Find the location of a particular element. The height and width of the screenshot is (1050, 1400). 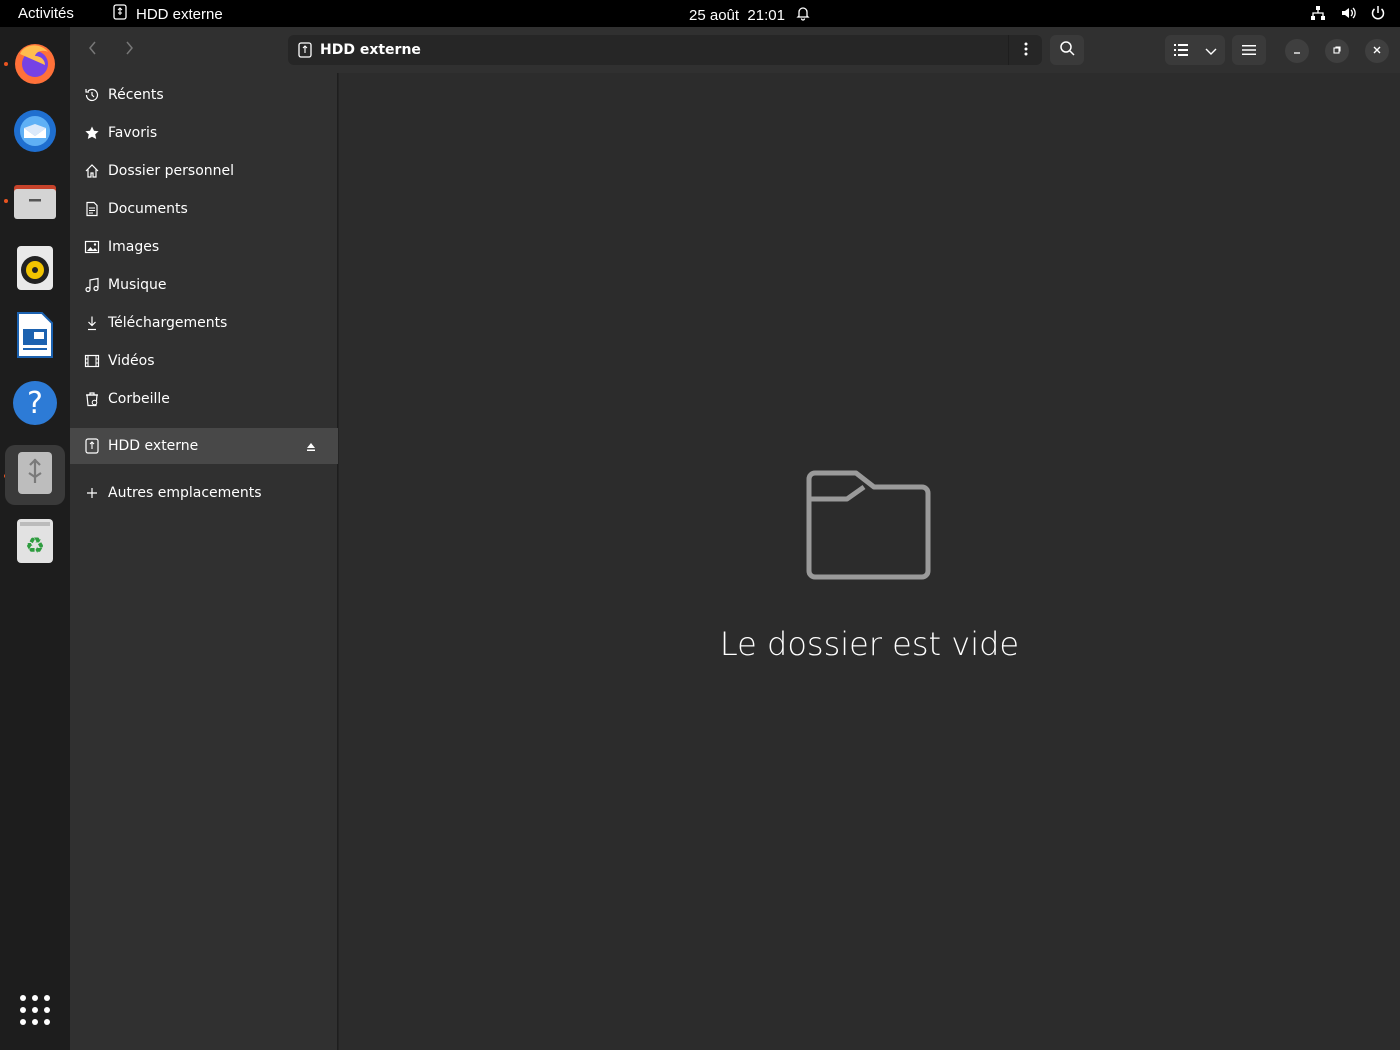

sidebar-item-trash: Corbeille is located at coordinates (204, 399).